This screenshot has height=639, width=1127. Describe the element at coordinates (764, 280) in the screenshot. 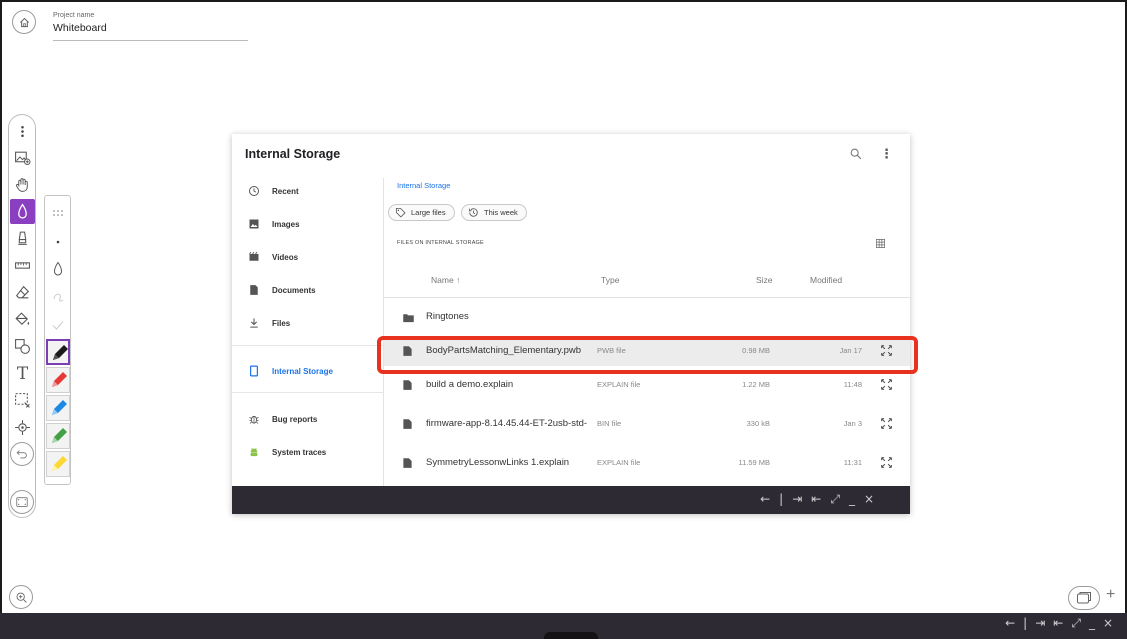

I see `column-size-header: Size` at that location.